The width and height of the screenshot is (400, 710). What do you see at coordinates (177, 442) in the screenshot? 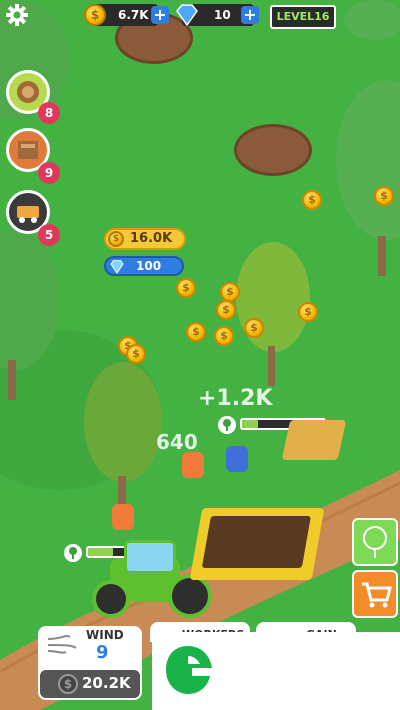
I see `count-popup: 640` at bounding box center [177, 442].